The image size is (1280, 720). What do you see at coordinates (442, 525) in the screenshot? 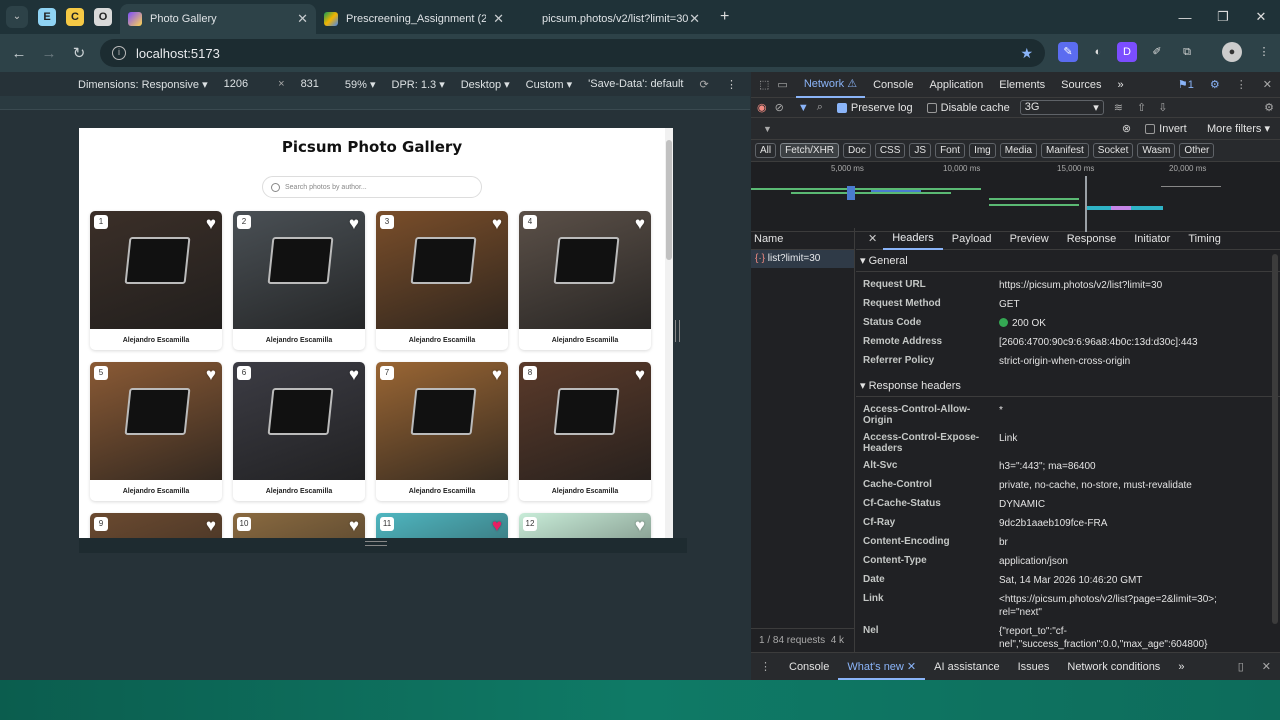
I see `photo-image: 11 ♥` at bounding box center [442, 525].